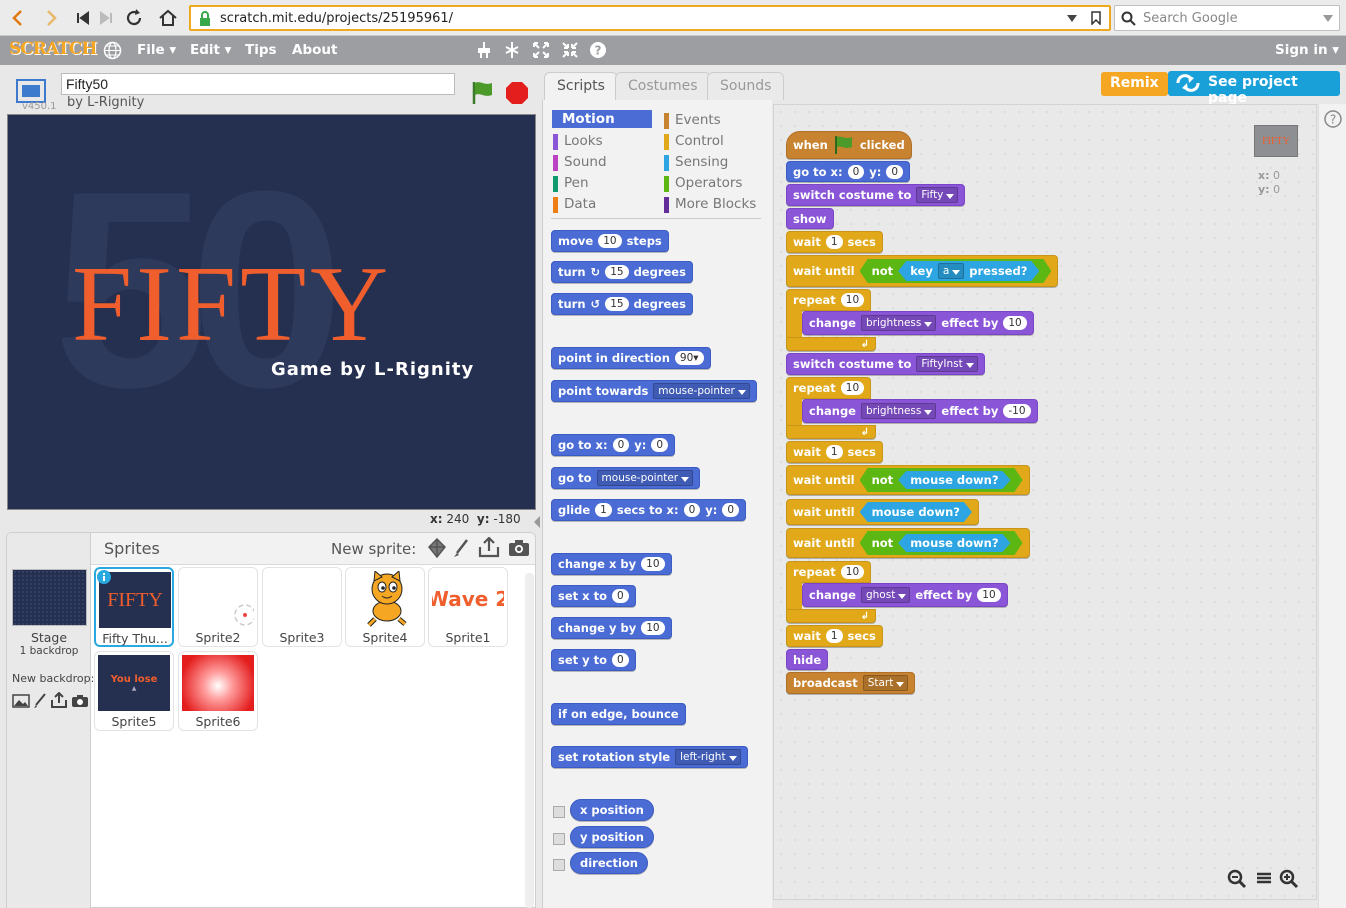  What do you see at coordinates (53, 49) in the screenshot?
I see `scratch-logo: SCRATCH` at bounding box center [53, 49].